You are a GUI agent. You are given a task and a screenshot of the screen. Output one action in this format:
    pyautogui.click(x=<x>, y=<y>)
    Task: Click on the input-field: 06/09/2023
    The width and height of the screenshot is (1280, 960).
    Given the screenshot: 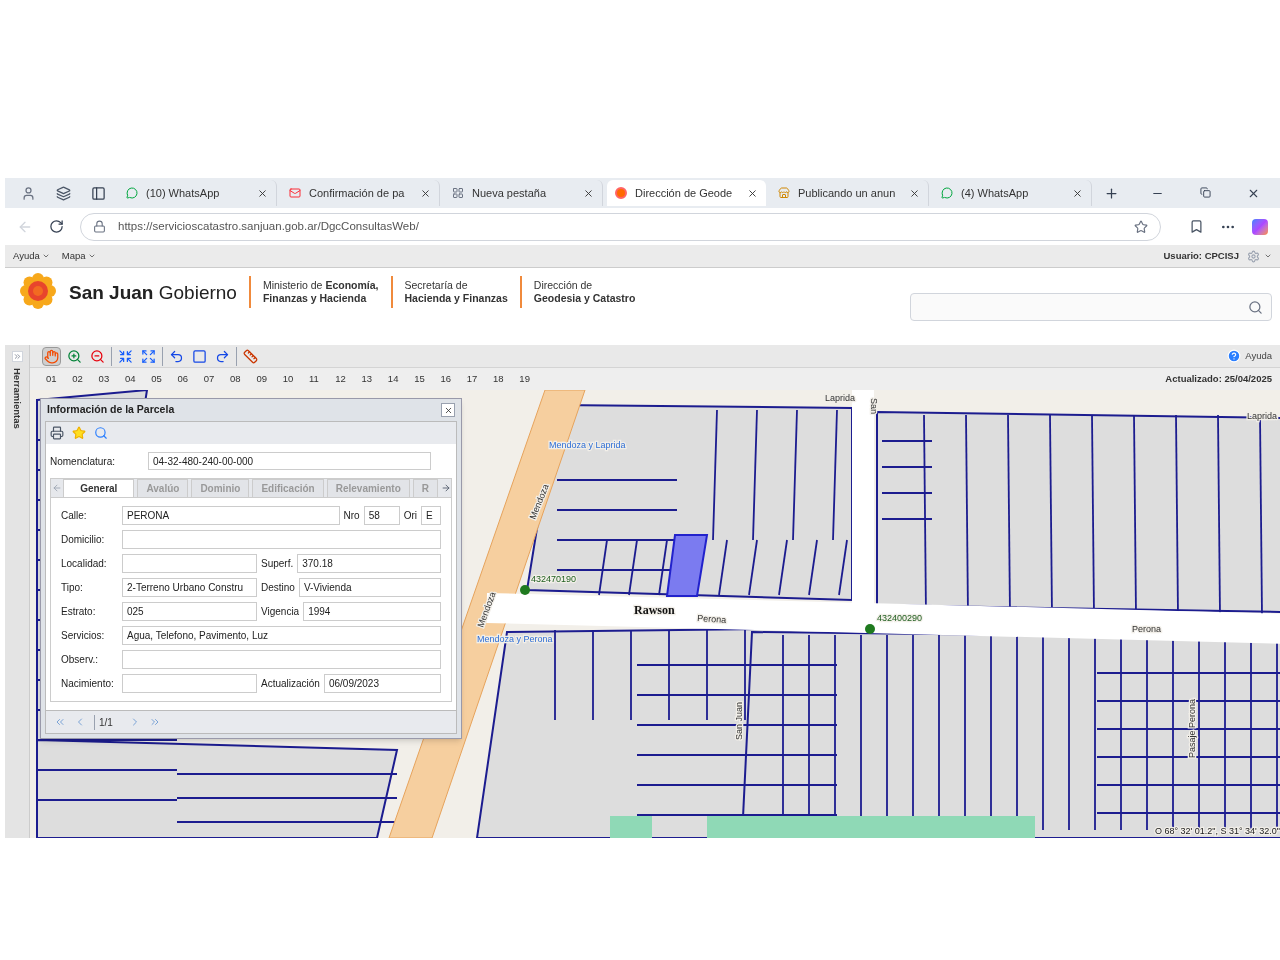 What is the action you would take?
    pyautogui.click(x=382, y=683)
    